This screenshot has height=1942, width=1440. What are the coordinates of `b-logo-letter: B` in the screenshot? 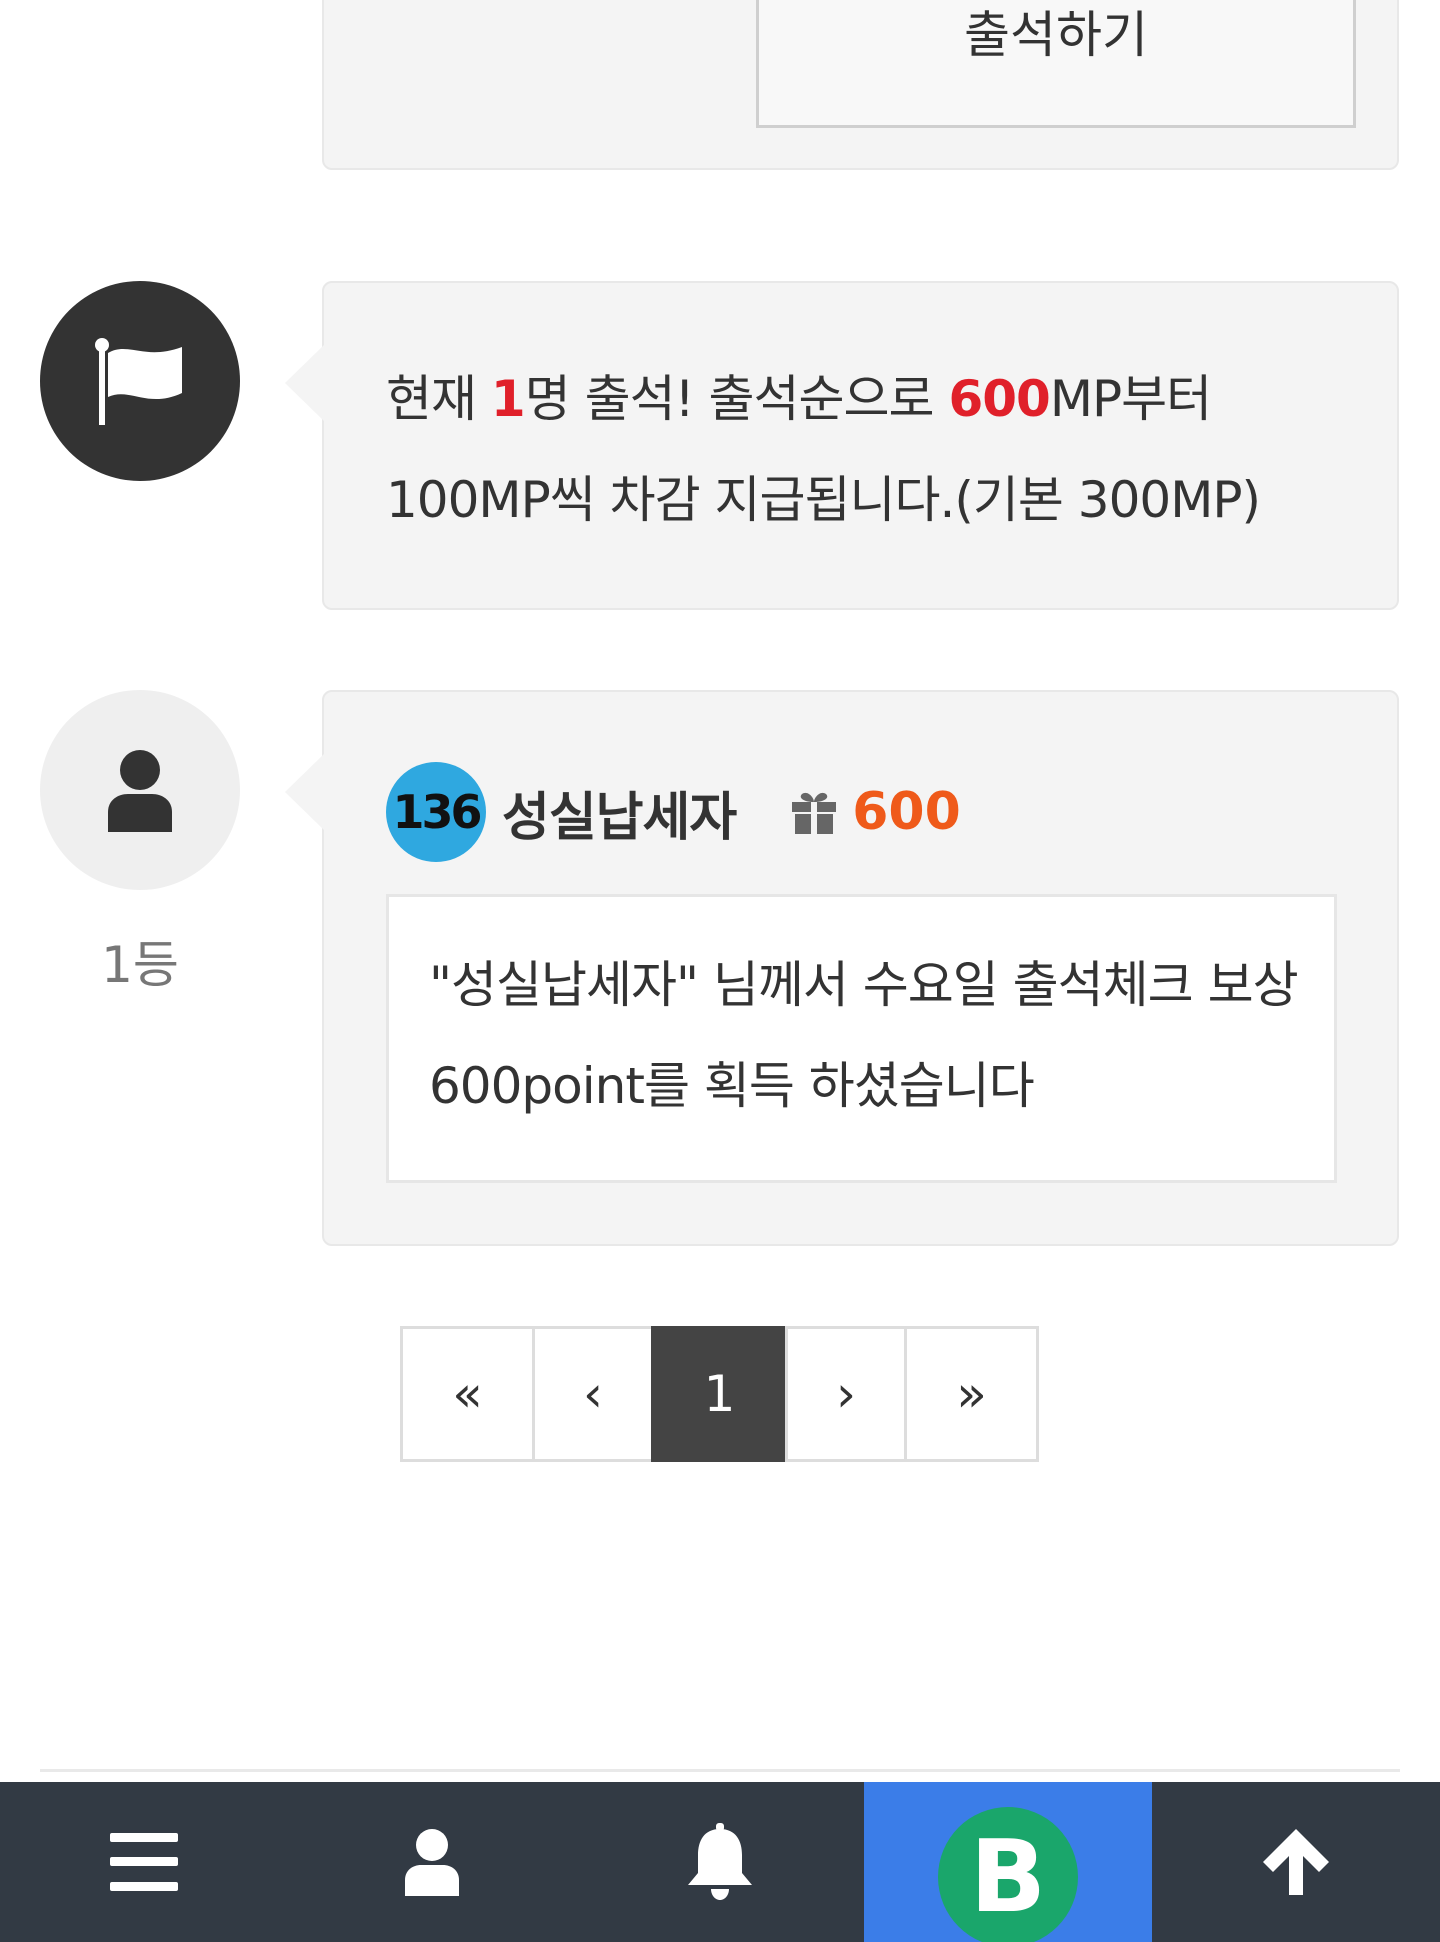 It's located at (1008, 1876).